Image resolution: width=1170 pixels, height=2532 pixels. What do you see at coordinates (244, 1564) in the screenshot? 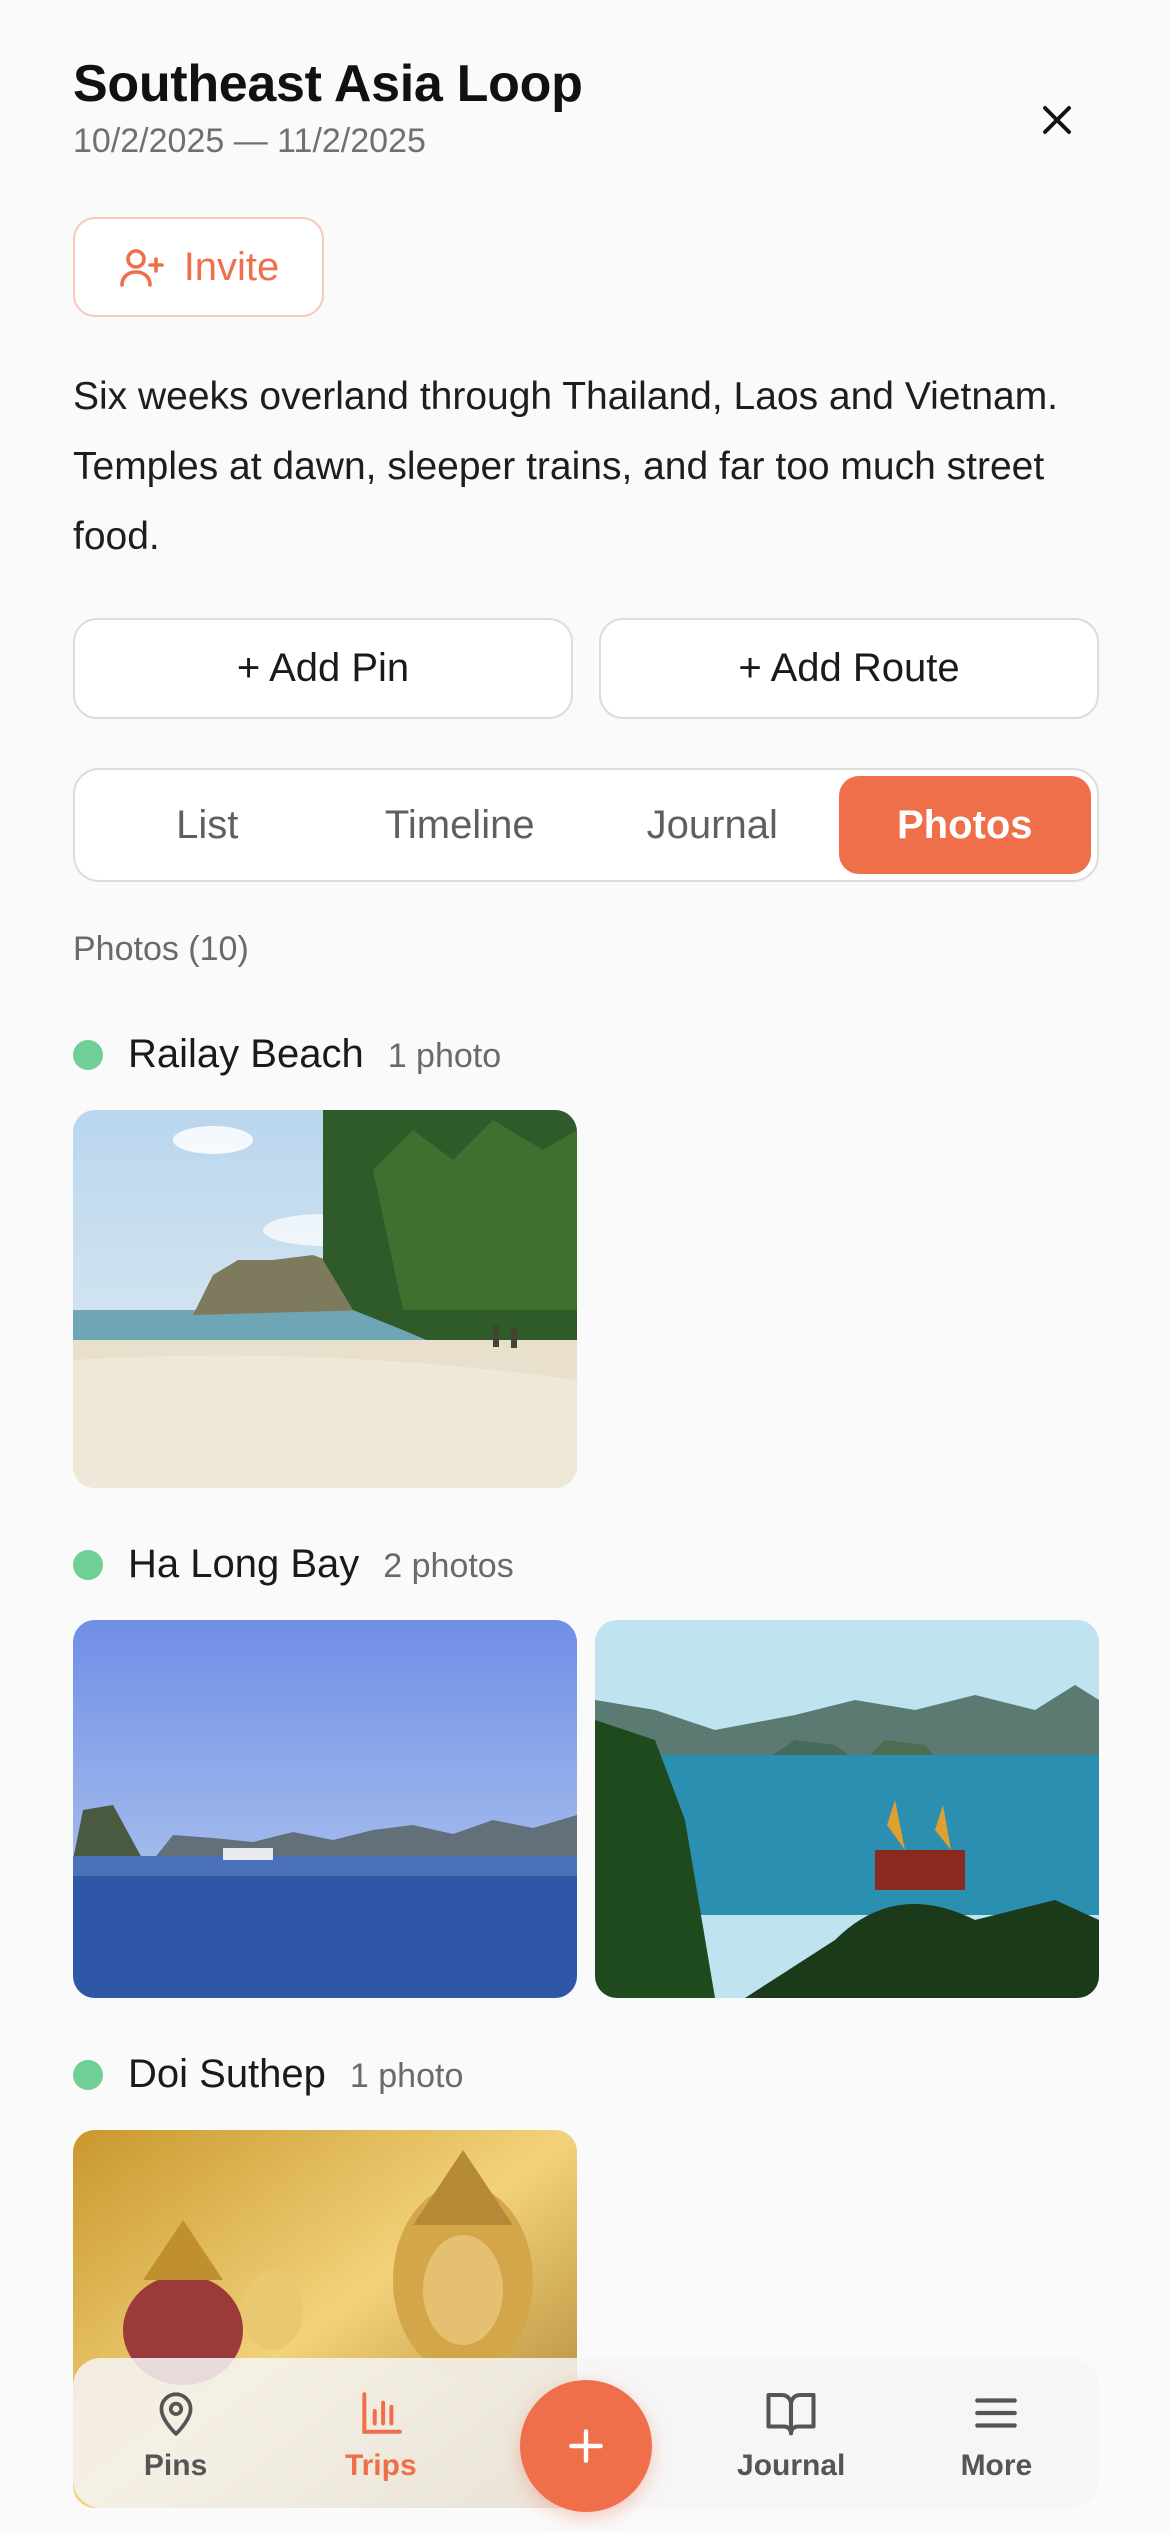
I see `group-place: Ha Long Bay` at bounding box center [244, 1564].